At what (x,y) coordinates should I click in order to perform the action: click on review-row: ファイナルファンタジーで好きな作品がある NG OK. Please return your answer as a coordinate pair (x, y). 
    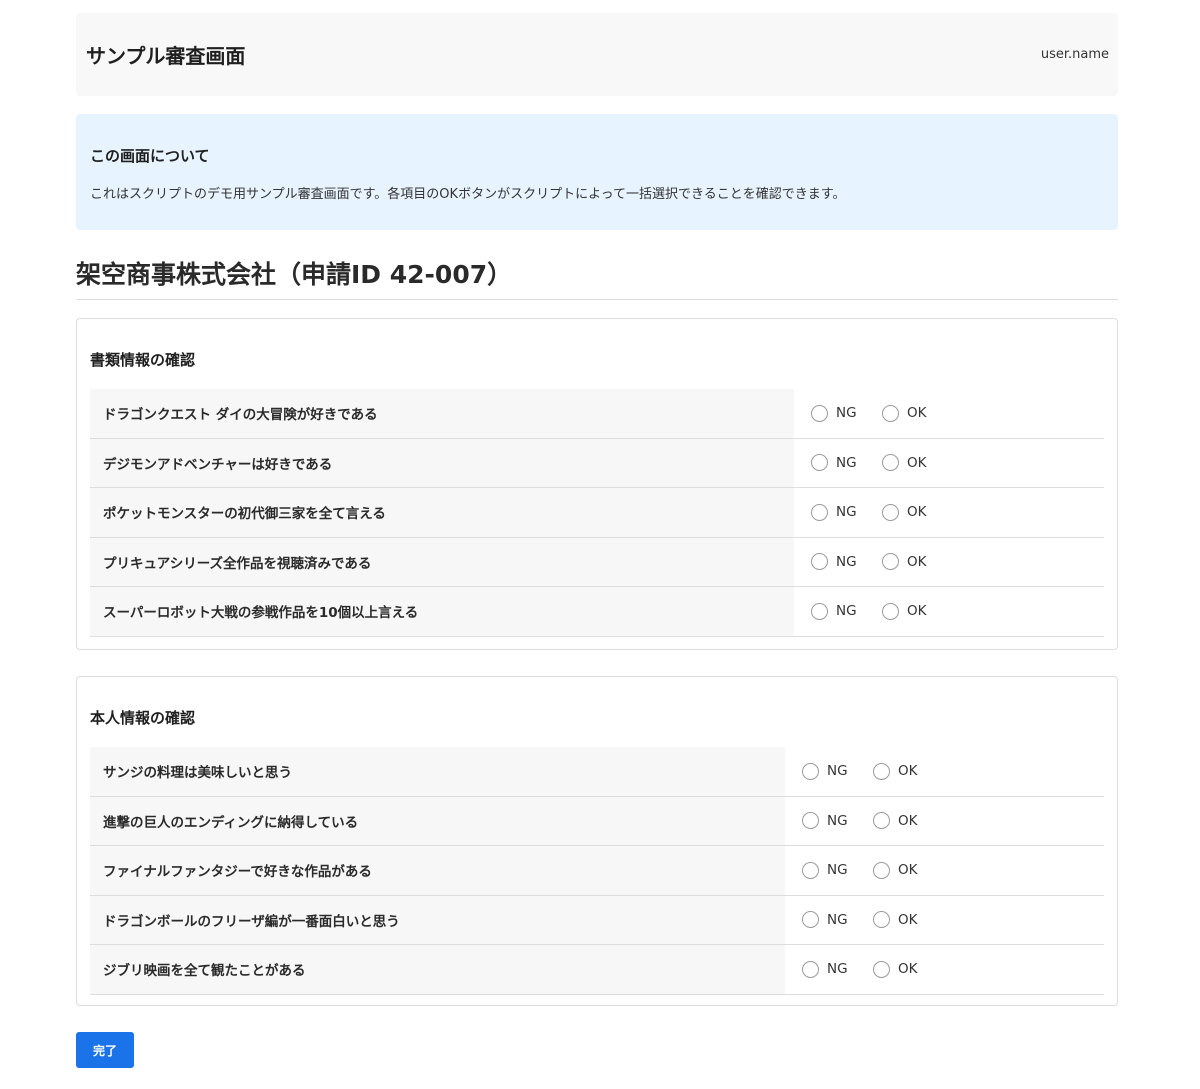
    Looking at the image, I should click on (597, 871).